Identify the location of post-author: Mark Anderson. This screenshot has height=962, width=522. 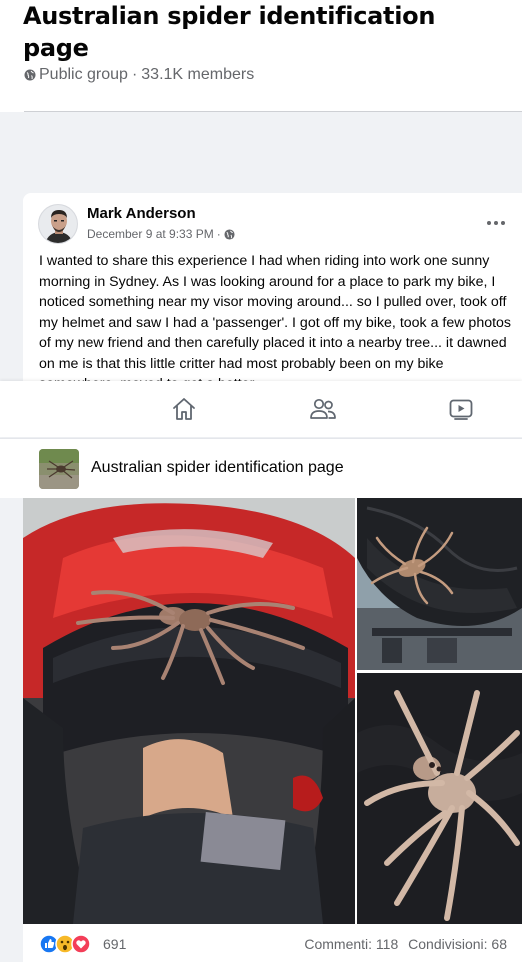
(141, 213).